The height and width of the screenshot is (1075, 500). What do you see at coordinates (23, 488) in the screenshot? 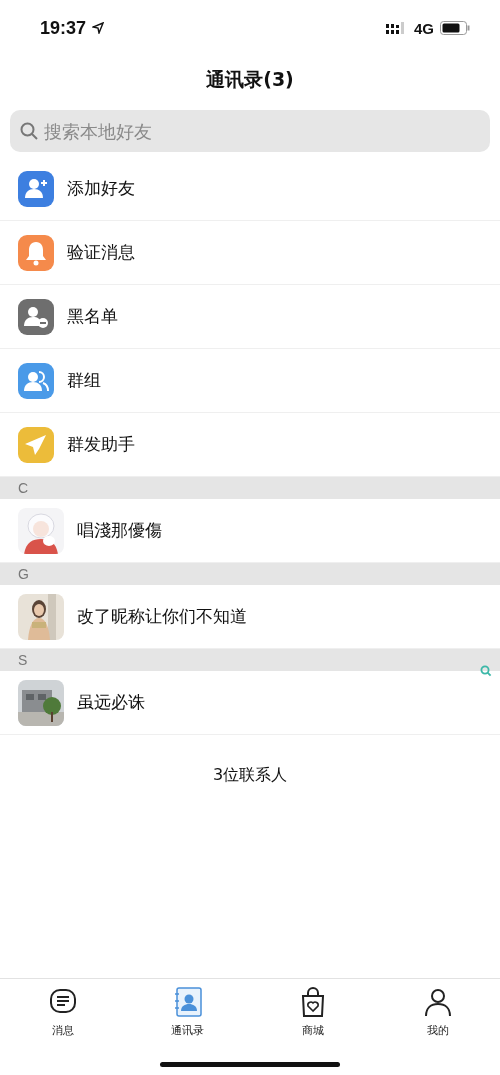
I see `index-letter: C` at bounding box center [23, 488].